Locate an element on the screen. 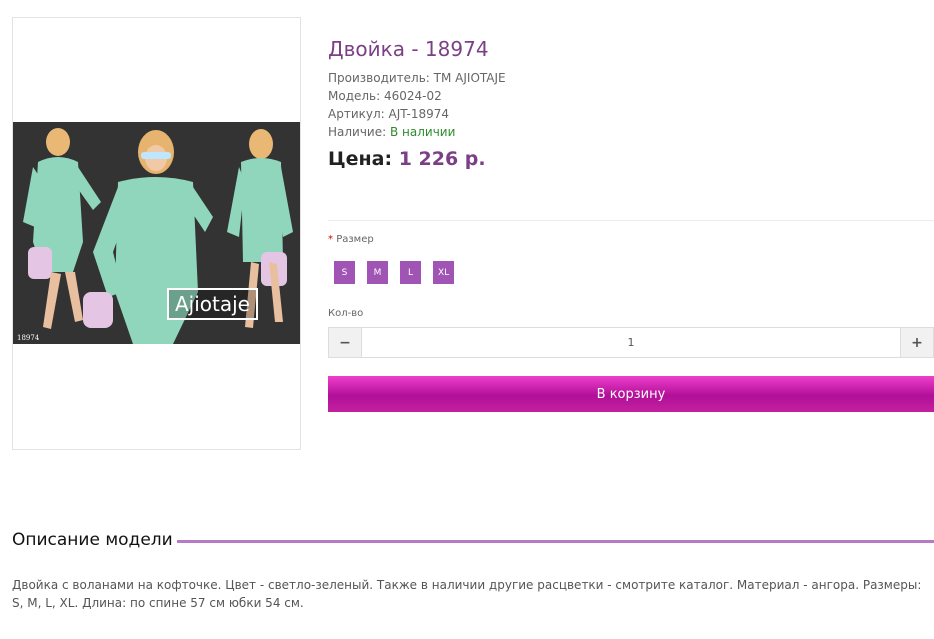 The width and height of the screenshot is (934, 639). model-value: 46024-02 is located at coordinates (413, 96).